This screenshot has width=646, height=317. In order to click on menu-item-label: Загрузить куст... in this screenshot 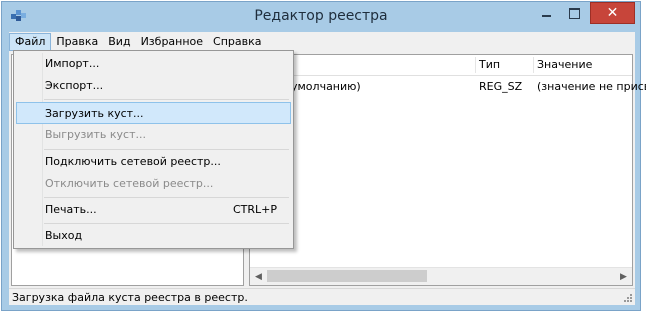, I will do `click(94, 113)`.